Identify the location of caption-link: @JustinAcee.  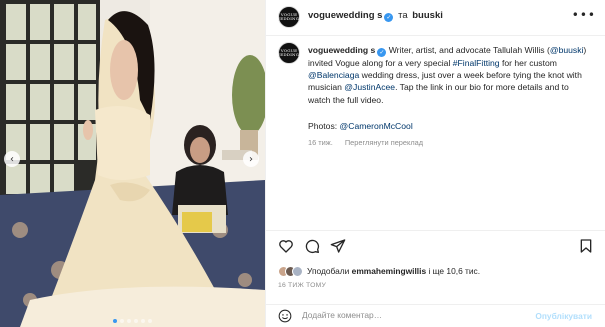
(369, 87).